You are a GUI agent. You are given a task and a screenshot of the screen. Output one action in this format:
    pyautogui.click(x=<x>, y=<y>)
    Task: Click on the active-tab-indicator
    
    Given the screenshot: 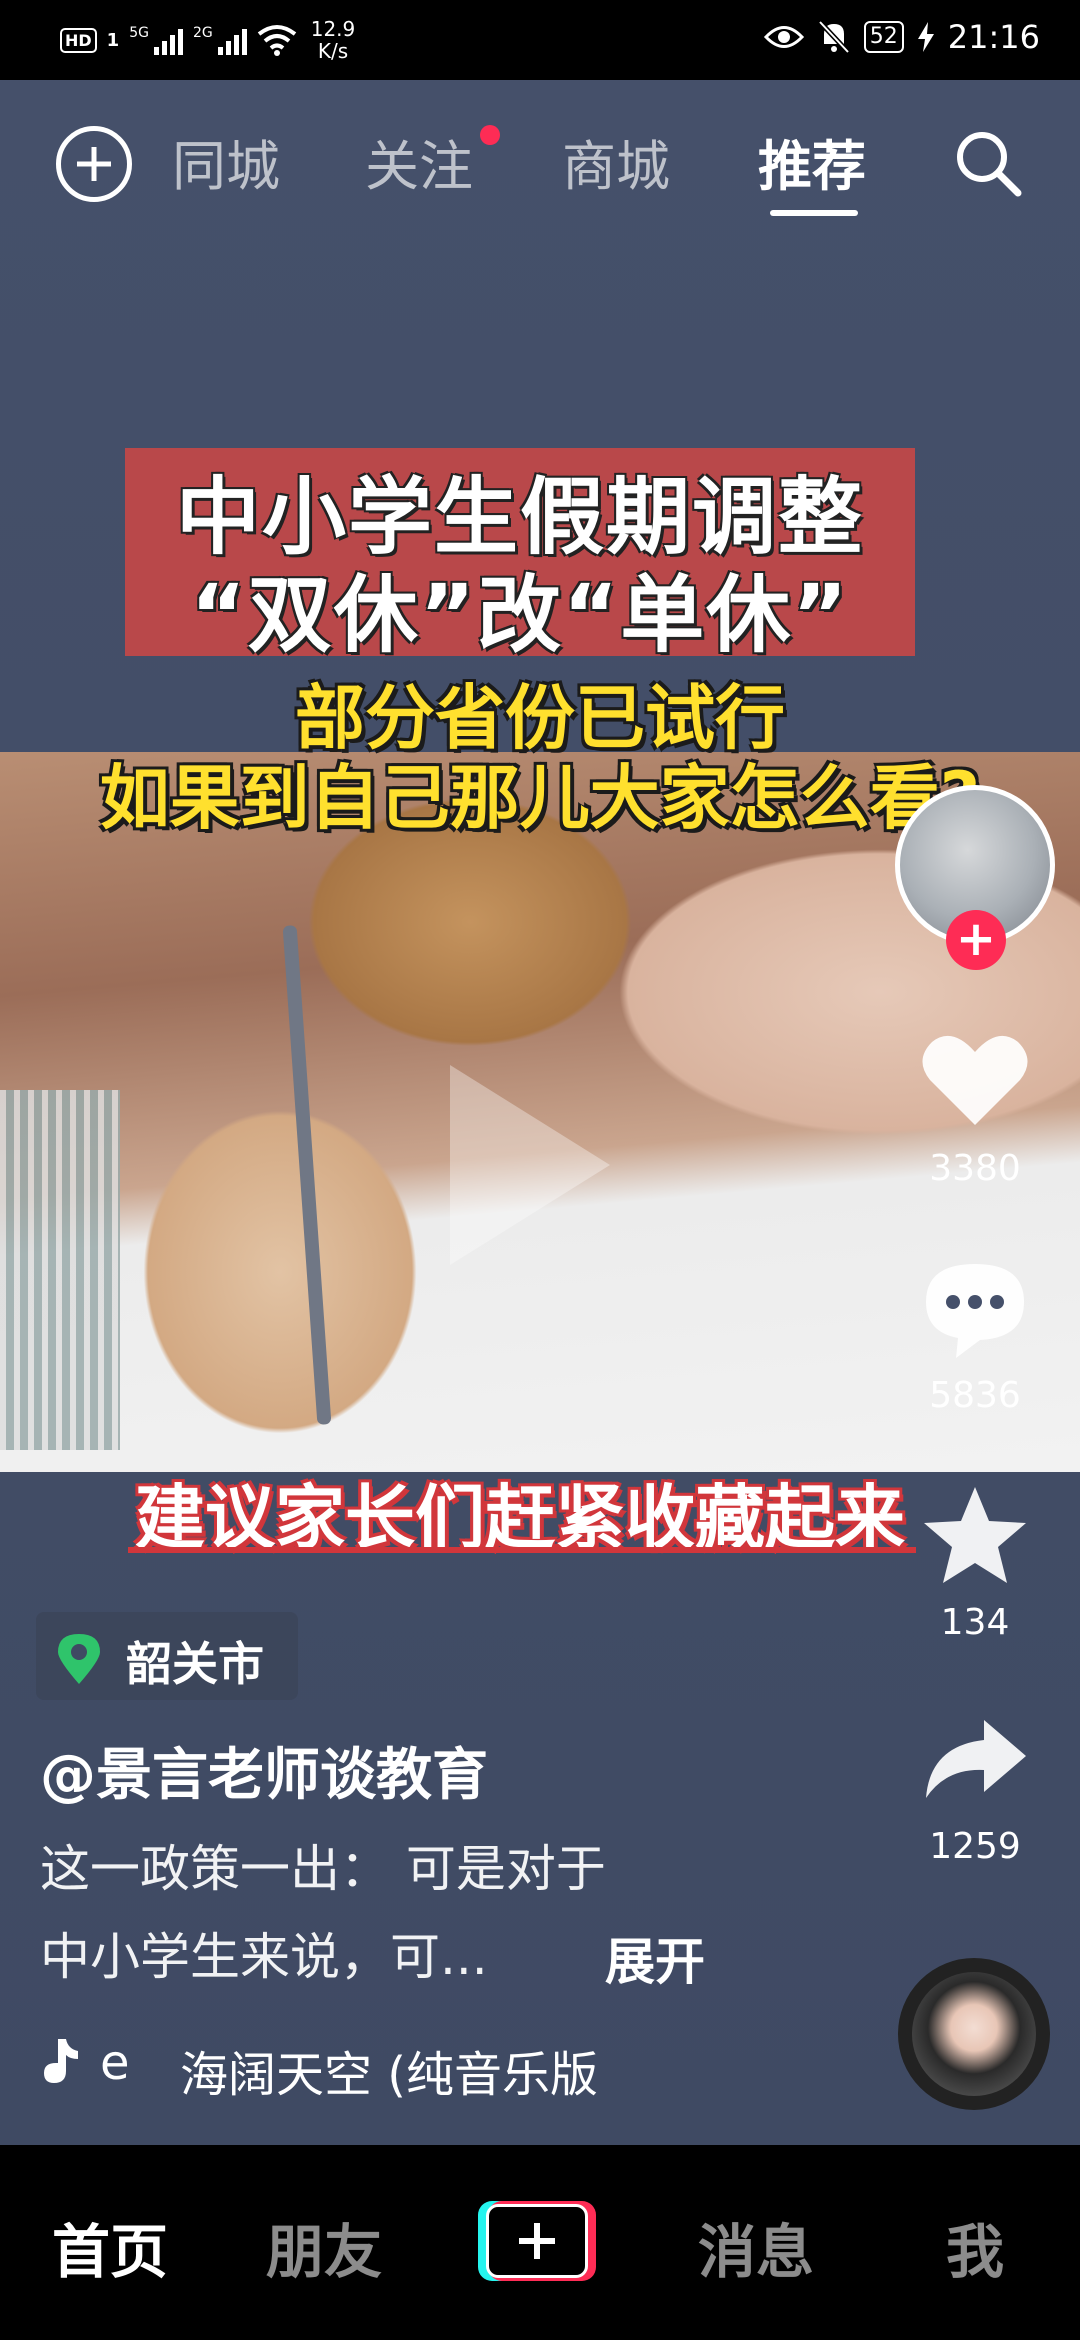 What is the action you would take?
    pyautogui.click(x=814, y=213)
    